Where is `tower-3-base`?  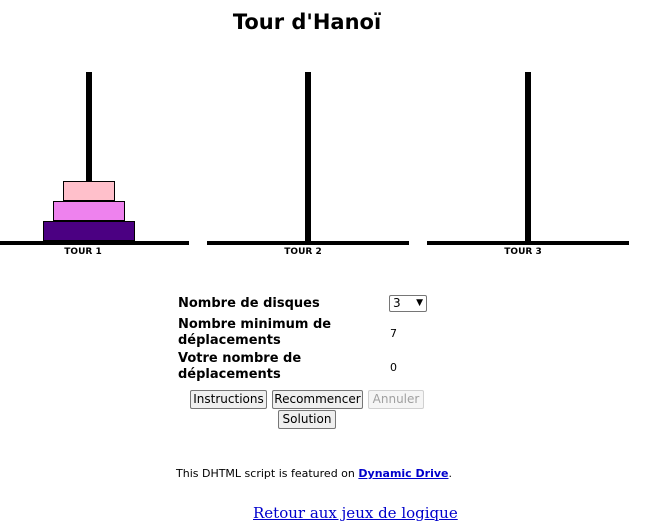 tower-3-base is located at coordinates (528, 243).